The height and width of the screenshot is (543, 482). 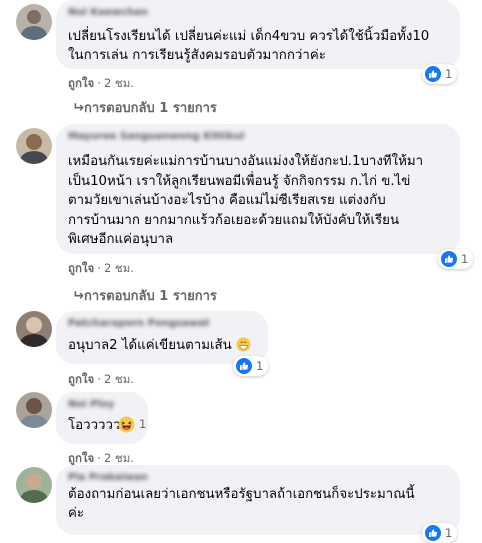 I want to click on comment-author: Pla Prakaiwan, so click(x=108, y=477).